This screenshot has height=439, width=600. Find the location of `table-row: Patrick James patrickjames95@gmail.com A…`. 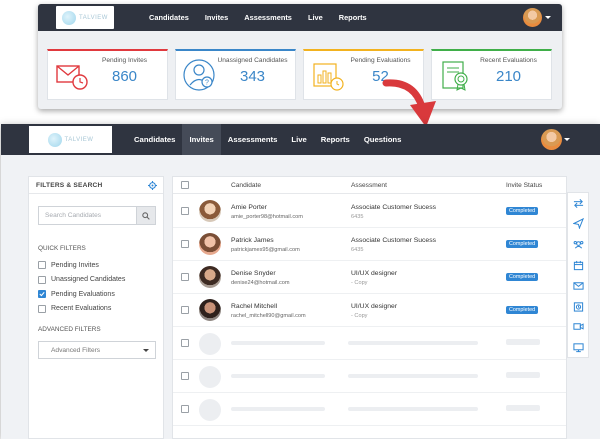

table-row: Patrick James patrickjames95@gmail.com A… is located at coordinates (369, 244).